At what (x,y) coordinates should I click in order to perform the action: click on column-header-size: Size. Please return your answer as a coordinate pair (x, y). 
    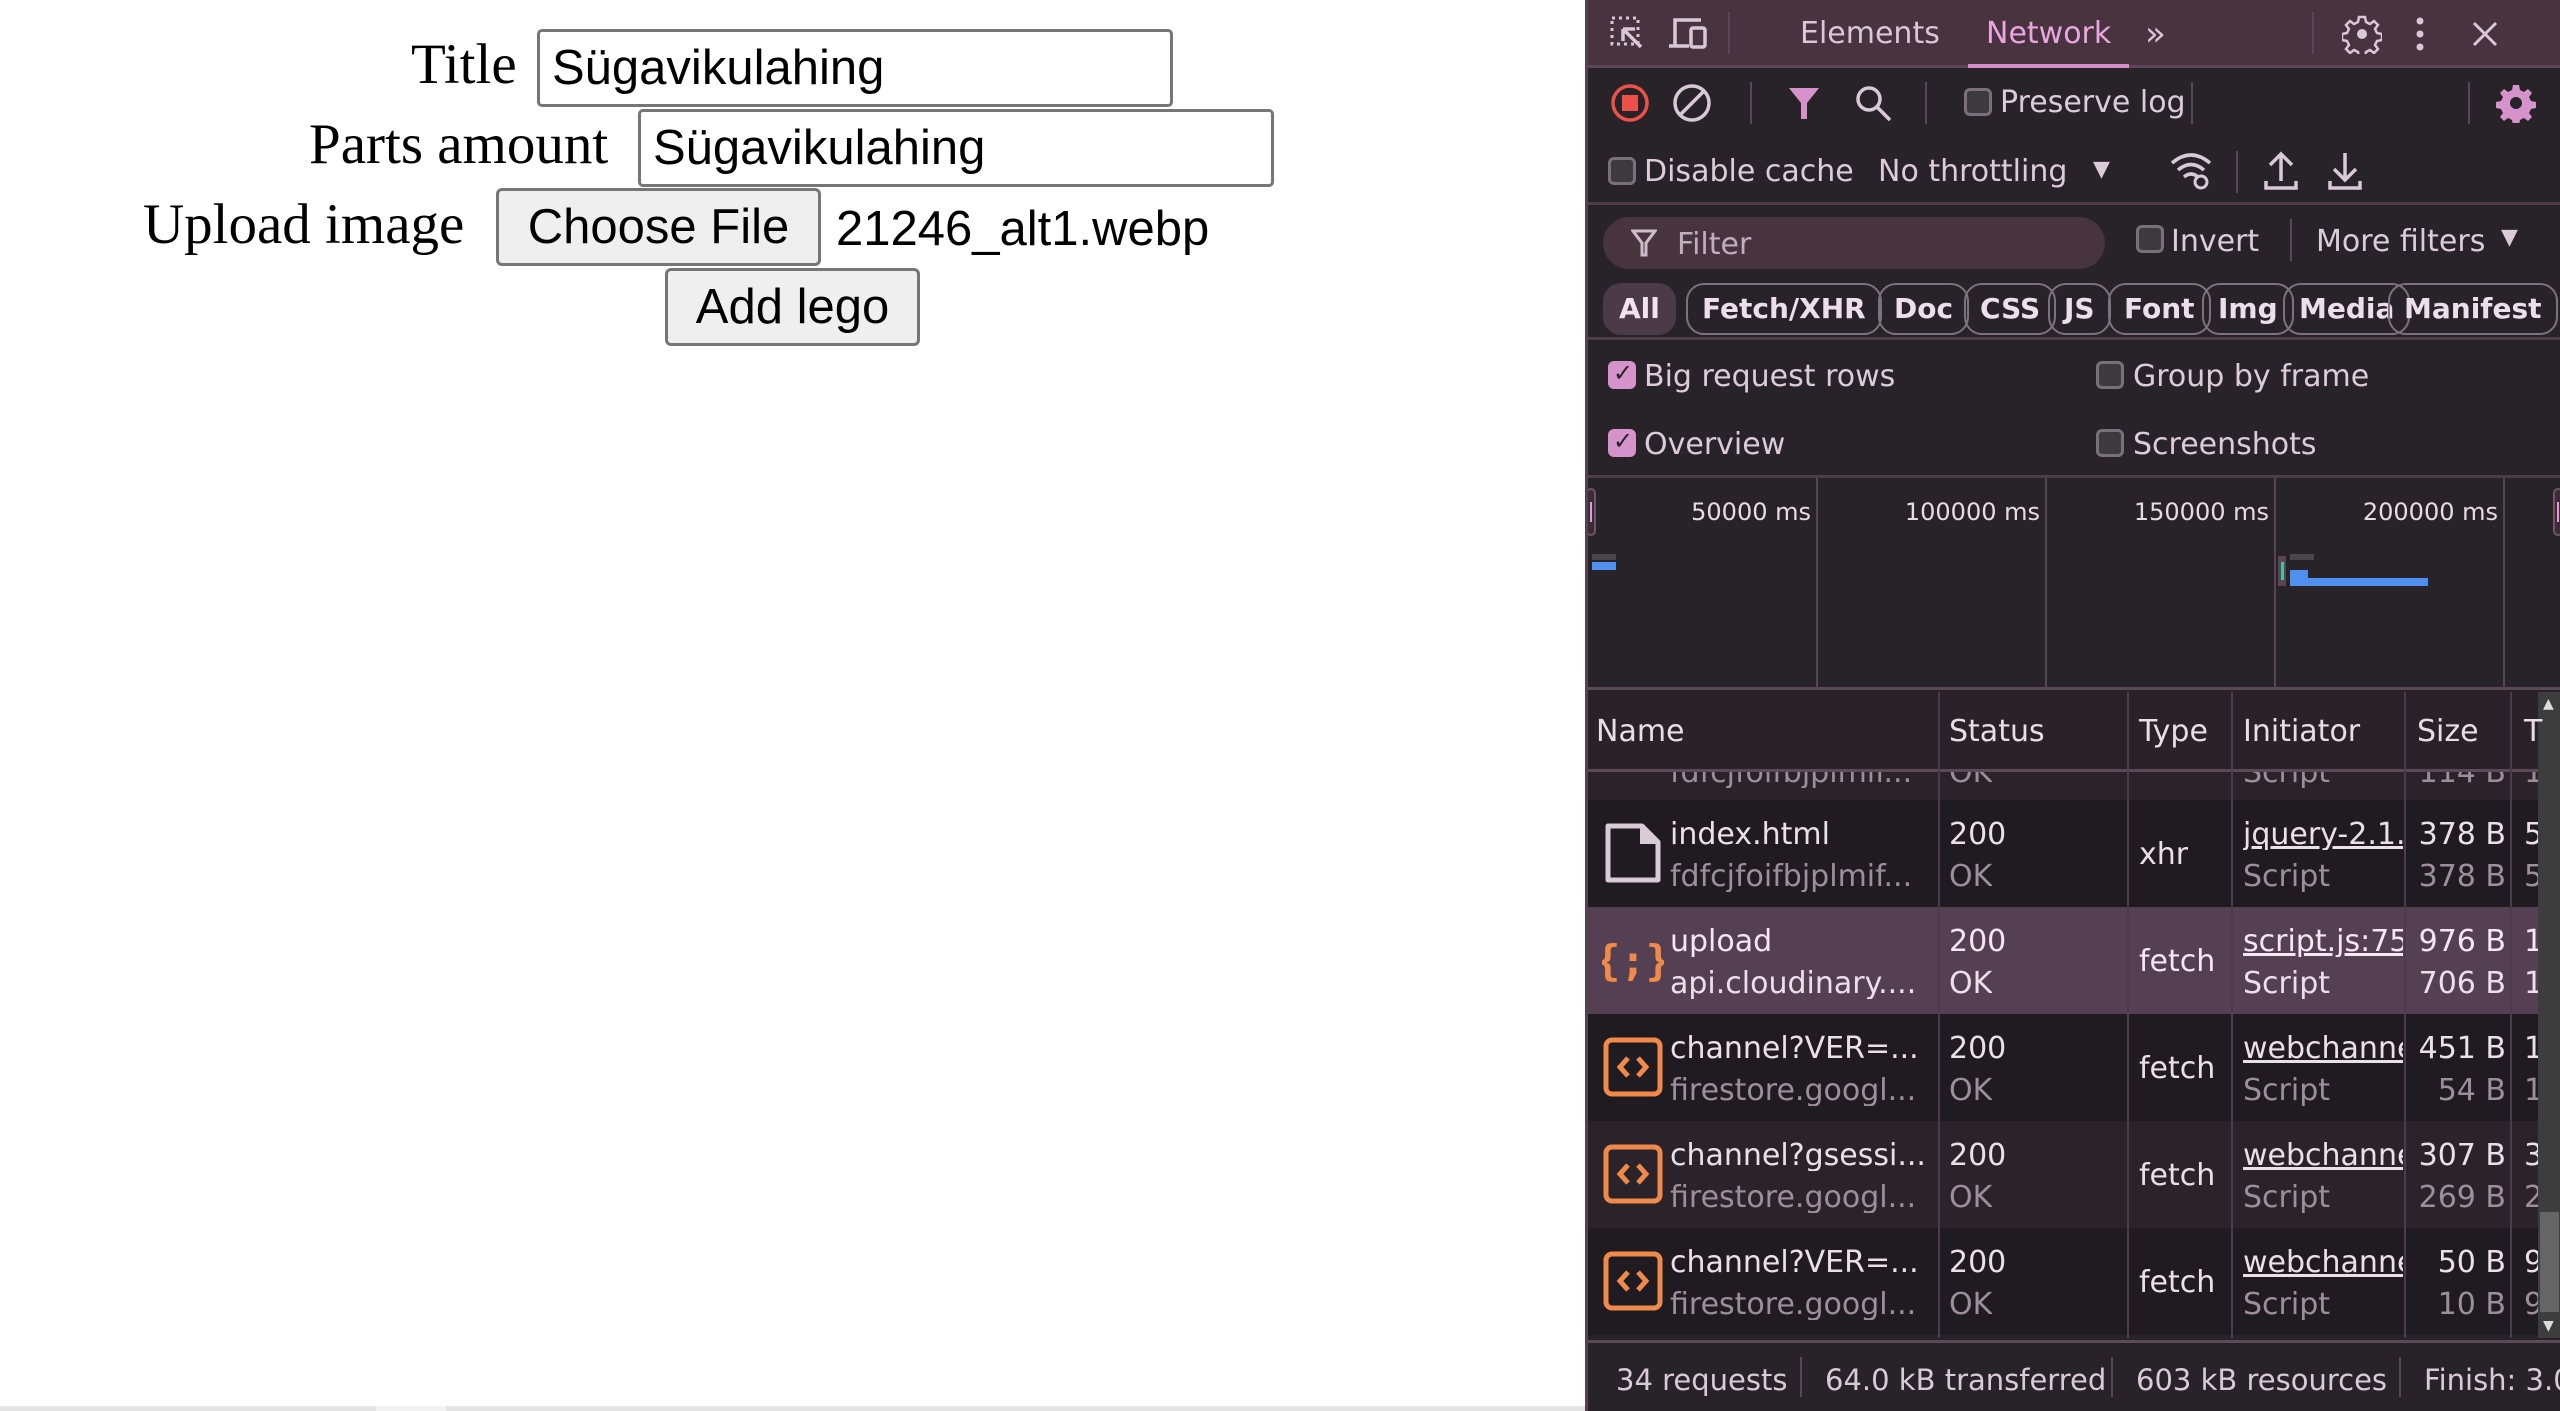
    Looking at the image, I should click on (2448, 731).